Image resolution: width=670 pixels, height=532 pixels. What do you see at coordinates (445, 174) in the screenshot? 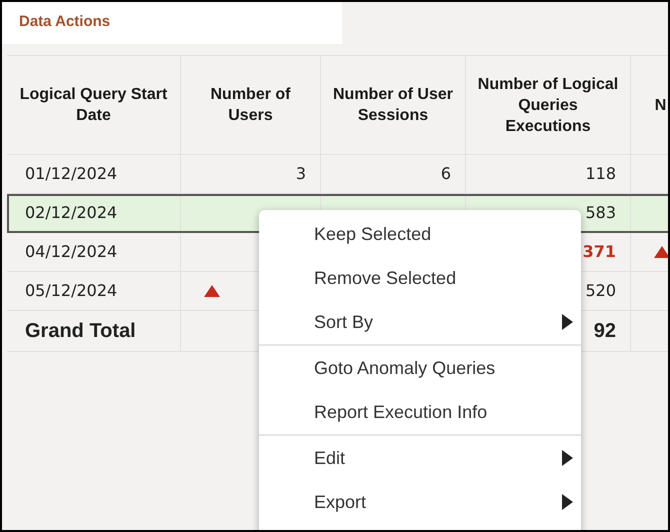
I see `table-cell-text: 6` at bounding box center [445, 174].